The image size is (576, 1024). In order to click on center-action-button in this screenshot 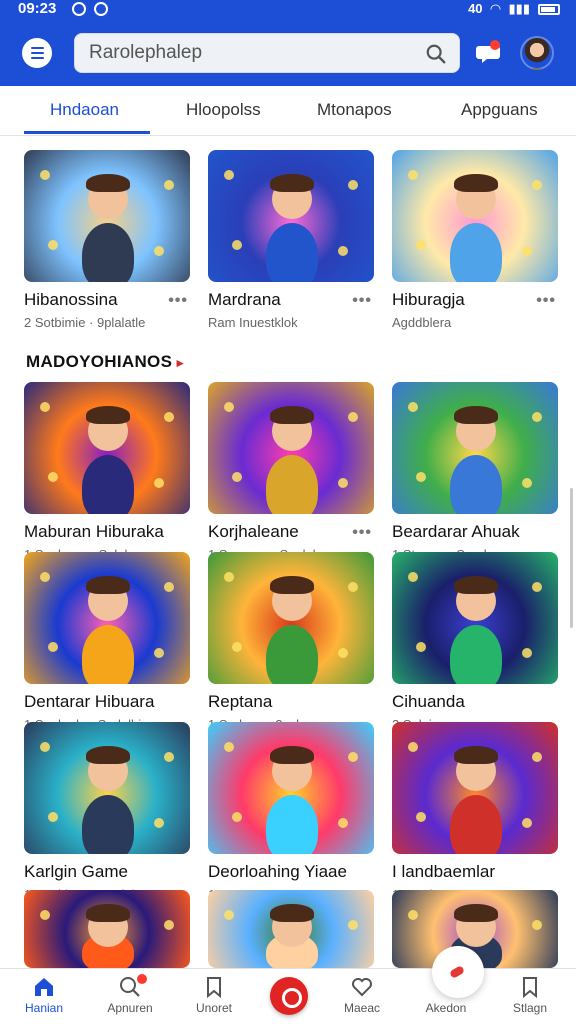, I will do `click(289, 996)`.